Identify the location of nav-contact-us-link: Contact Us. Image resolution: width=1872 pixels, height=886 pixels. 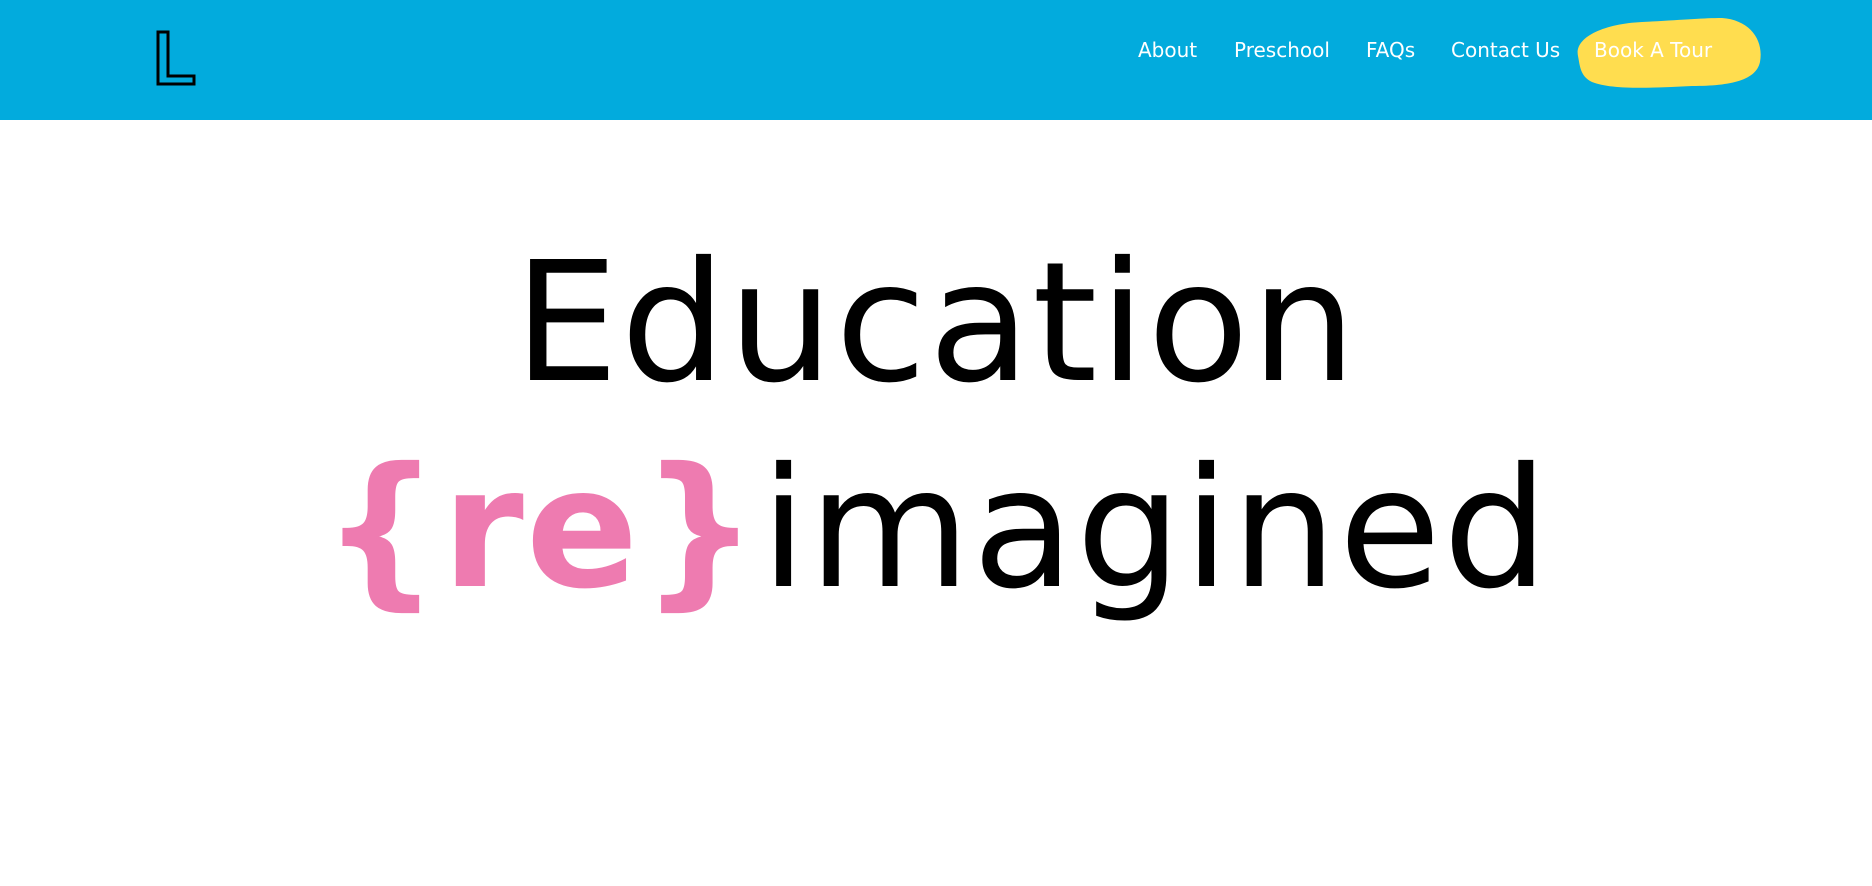
(1505, 50).